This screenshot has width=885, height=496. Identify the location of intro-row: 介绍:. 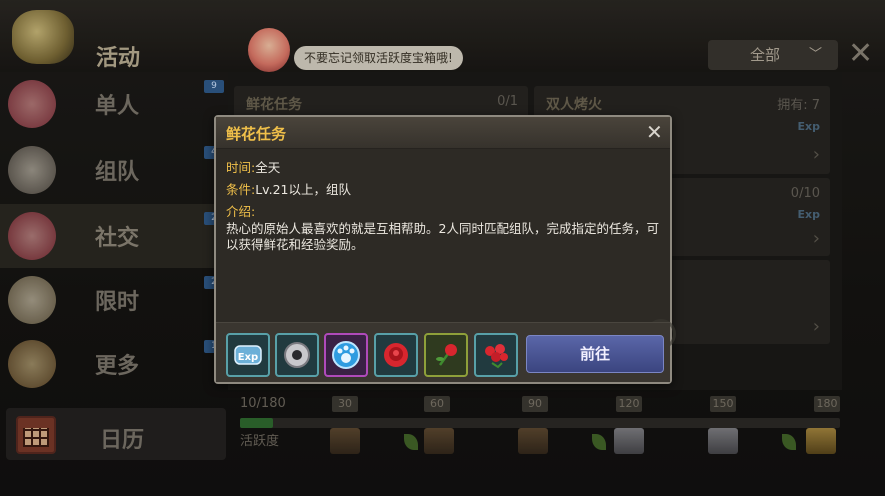
(240, 210).